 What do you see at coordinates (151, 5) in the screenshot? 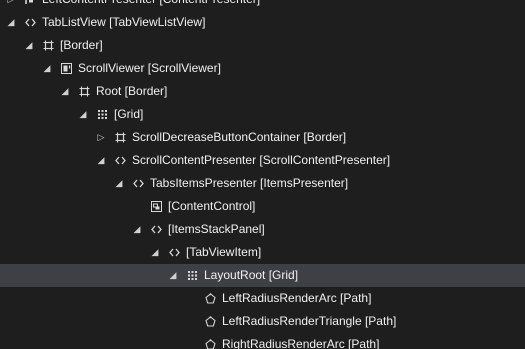
I see `tree-row-label: LeftContentPresenter [ContentPresenter]` at bounding box center [151, 5].